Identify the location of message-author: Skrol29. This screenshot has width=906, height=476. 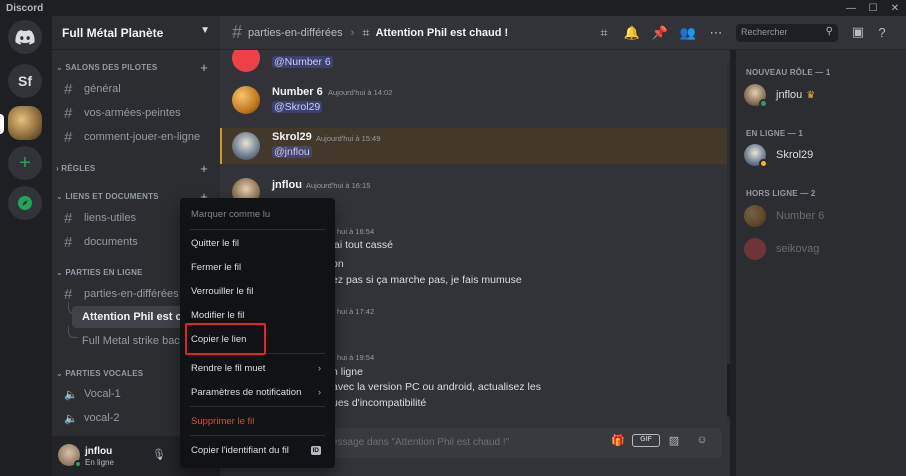
(292, 137).